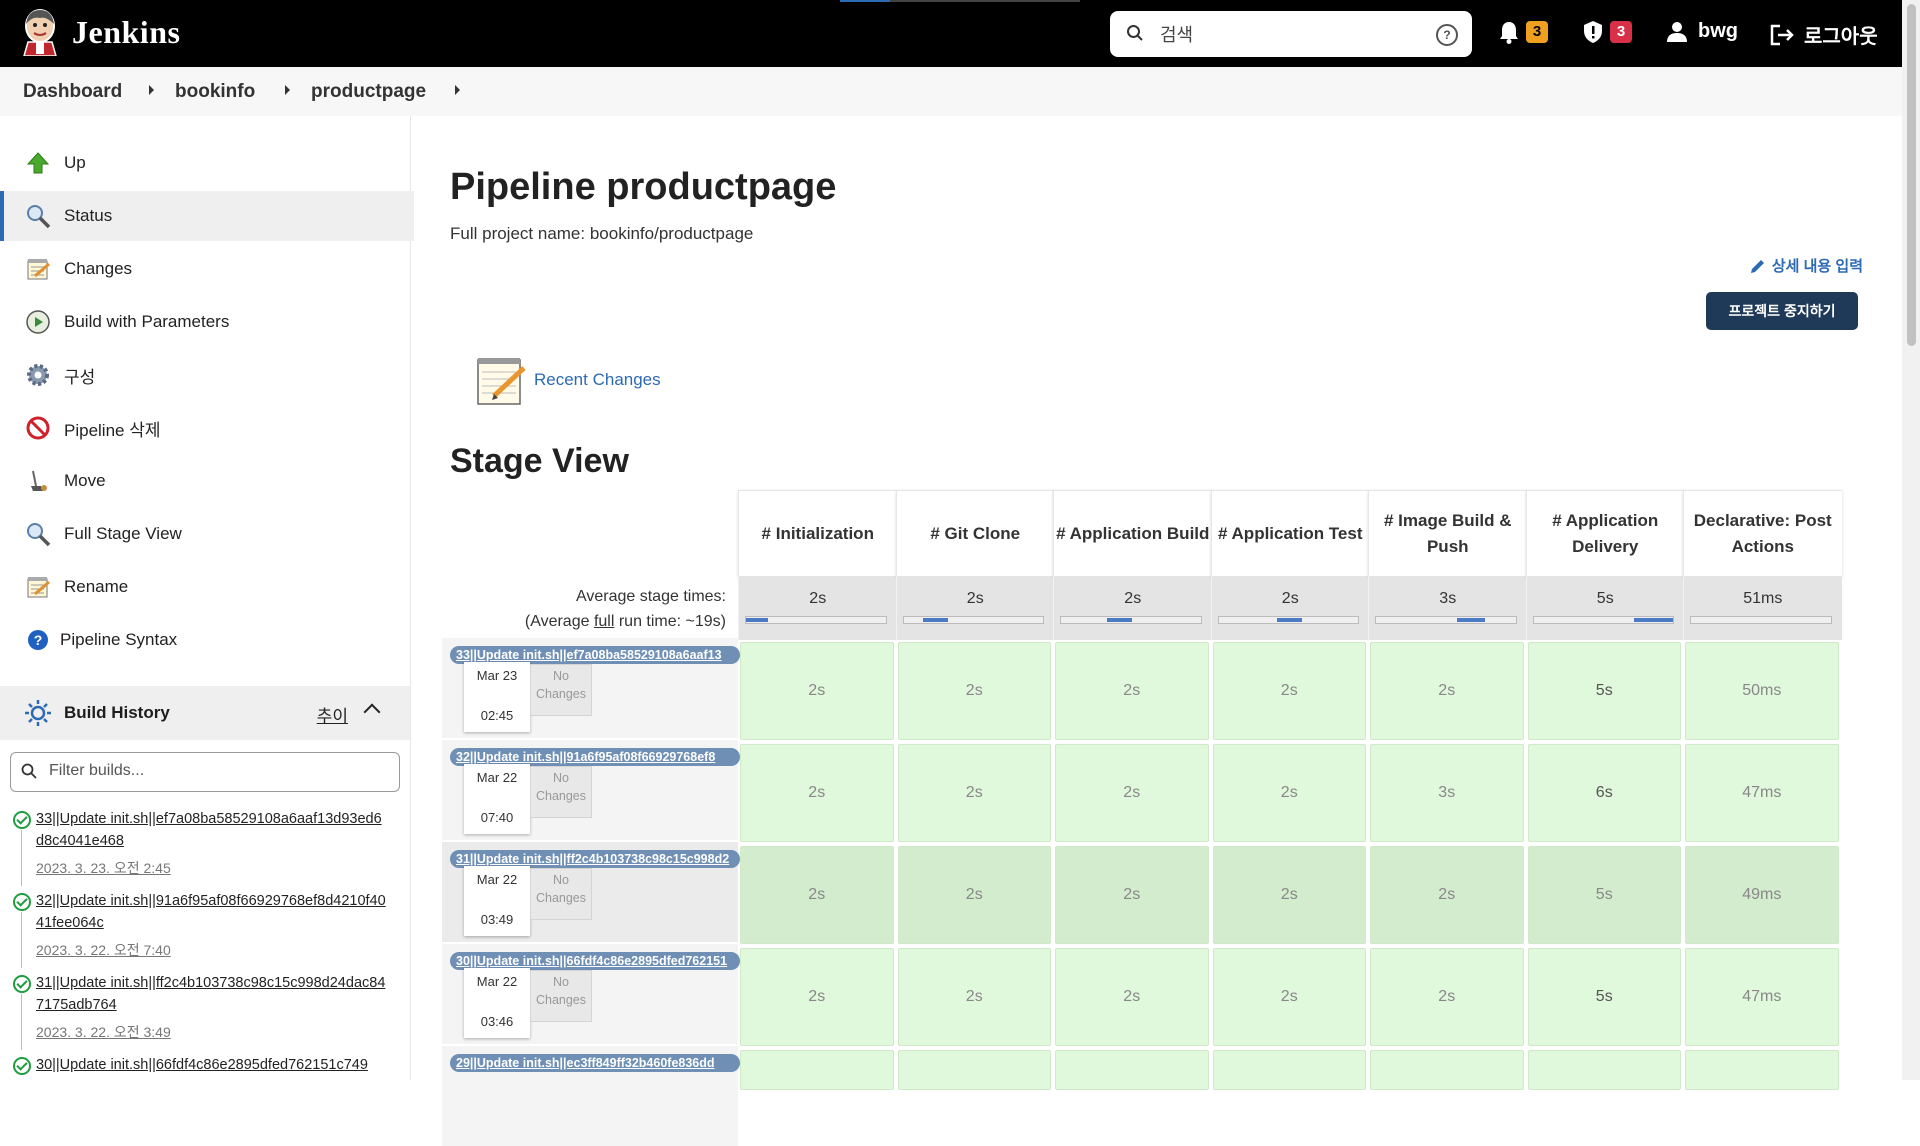 The image size is (1920, 1146). I want to click on magnifier-icon, so click(38, 216).